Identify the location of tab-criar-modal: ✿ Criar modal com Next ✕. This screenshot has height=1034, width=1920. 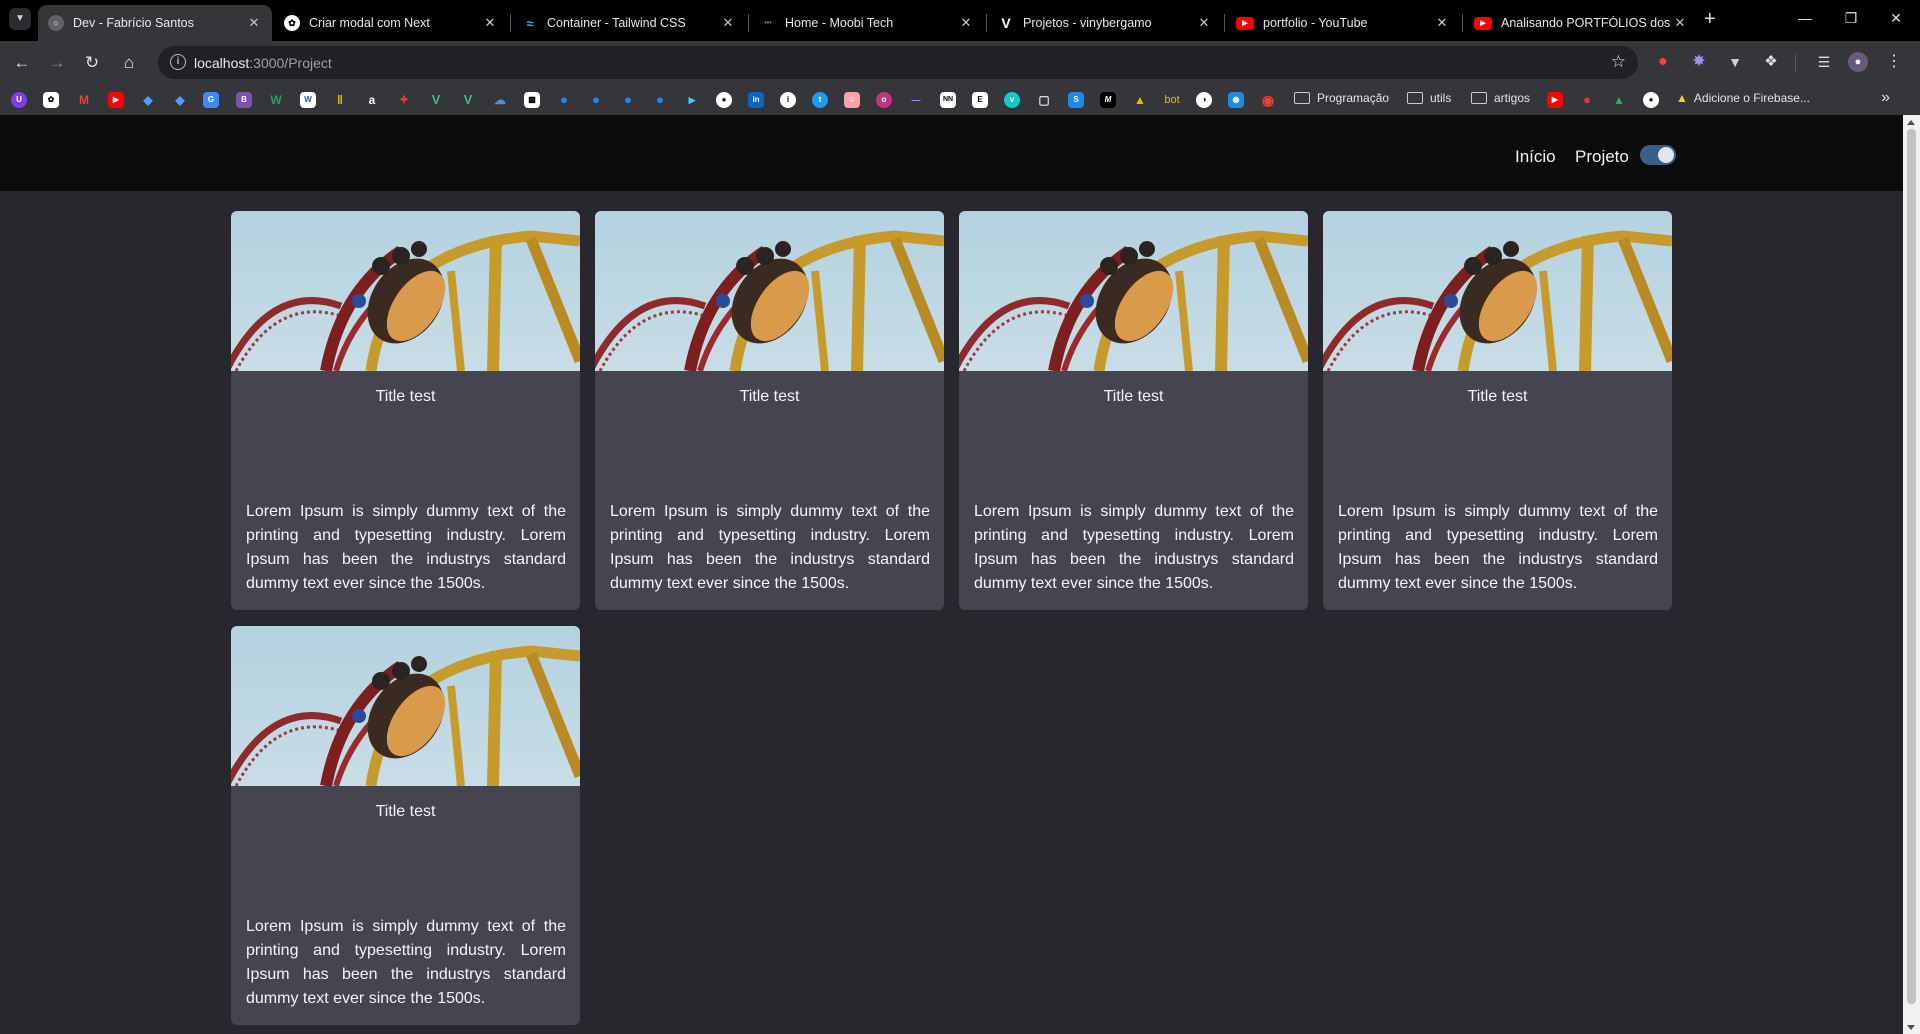
(391, 23).